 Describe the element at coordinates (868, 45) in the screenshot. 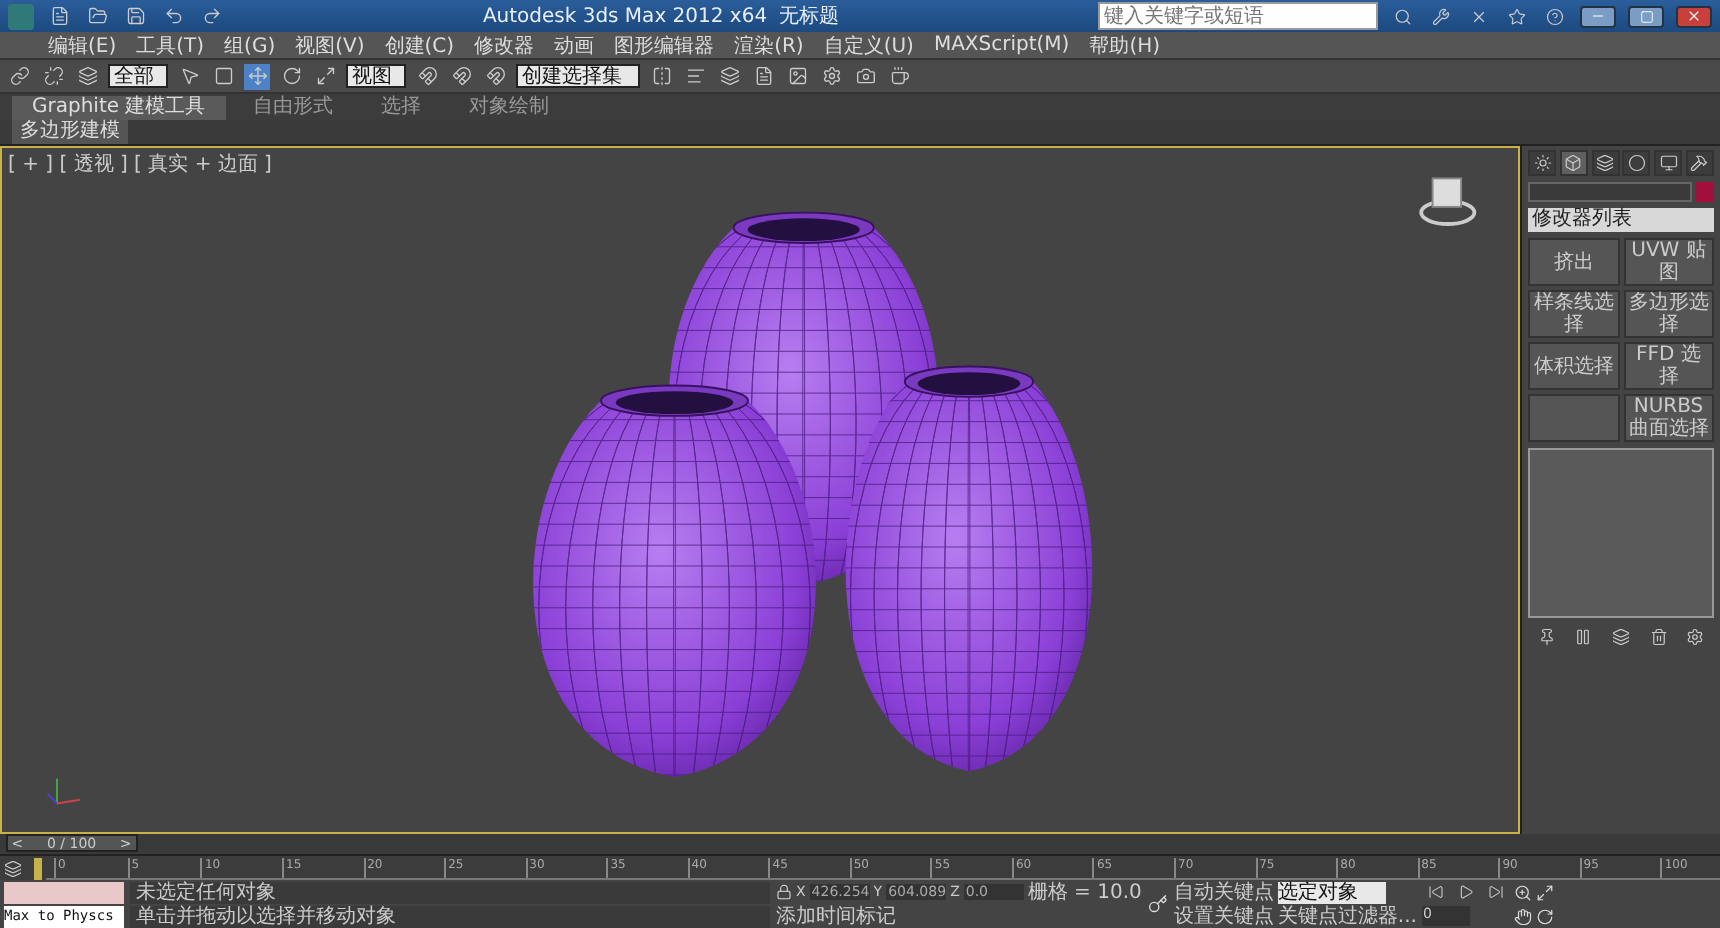

I see `menu-item: 自定义(U)` at that location.